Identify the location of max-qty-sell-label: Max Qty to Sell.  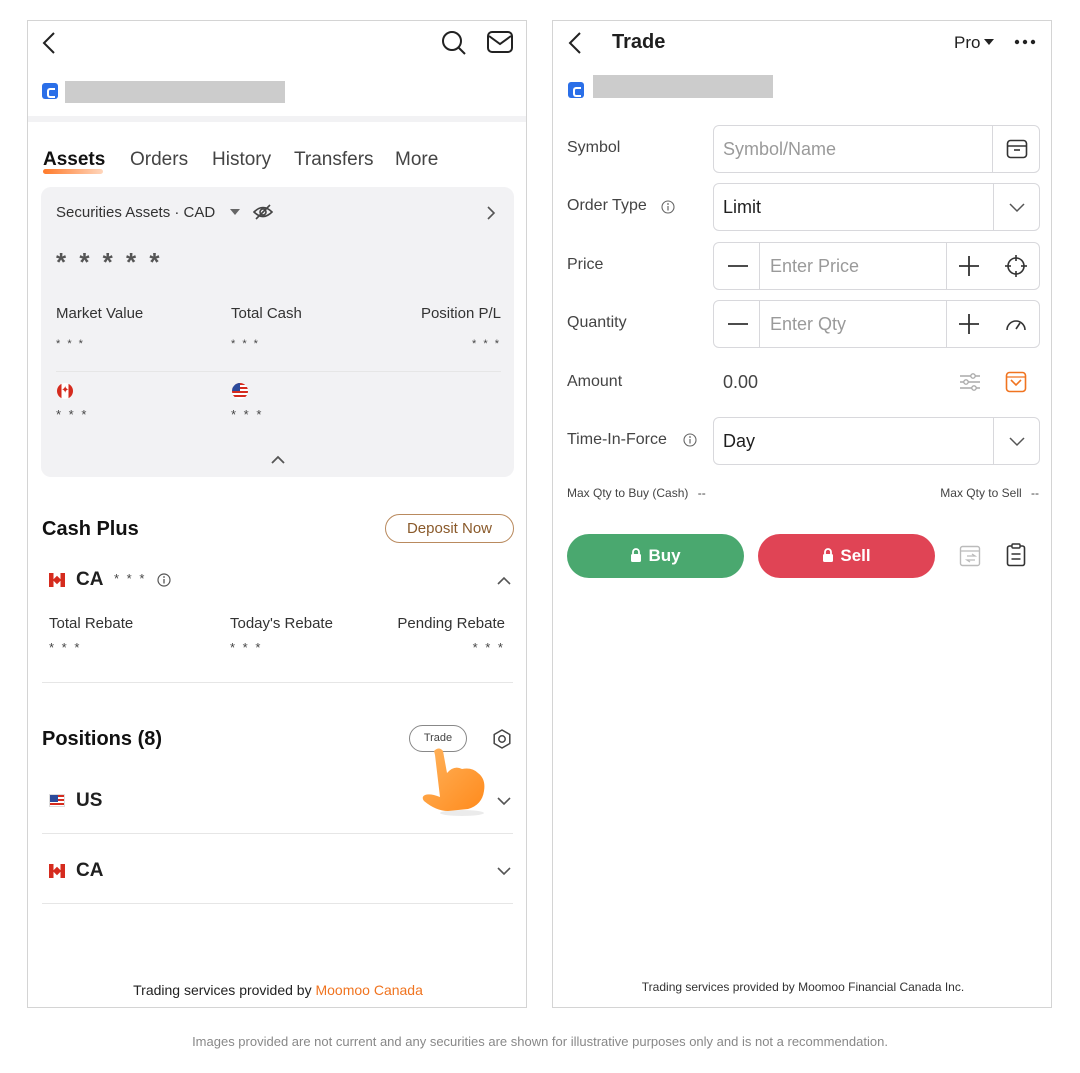
(981, 493).